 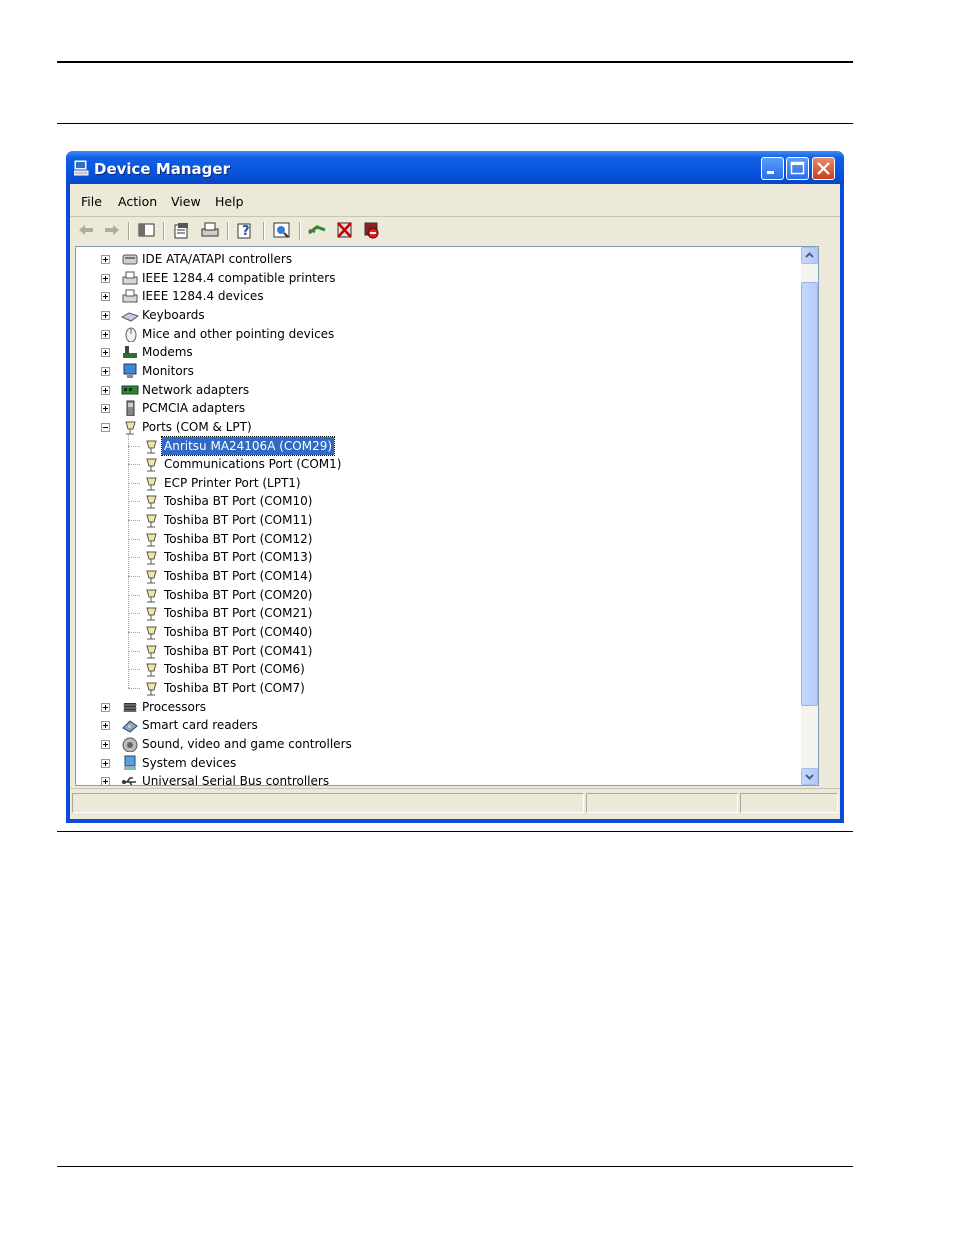 I want to click on tree-category: Keyboards, so click(x=436, y=315).